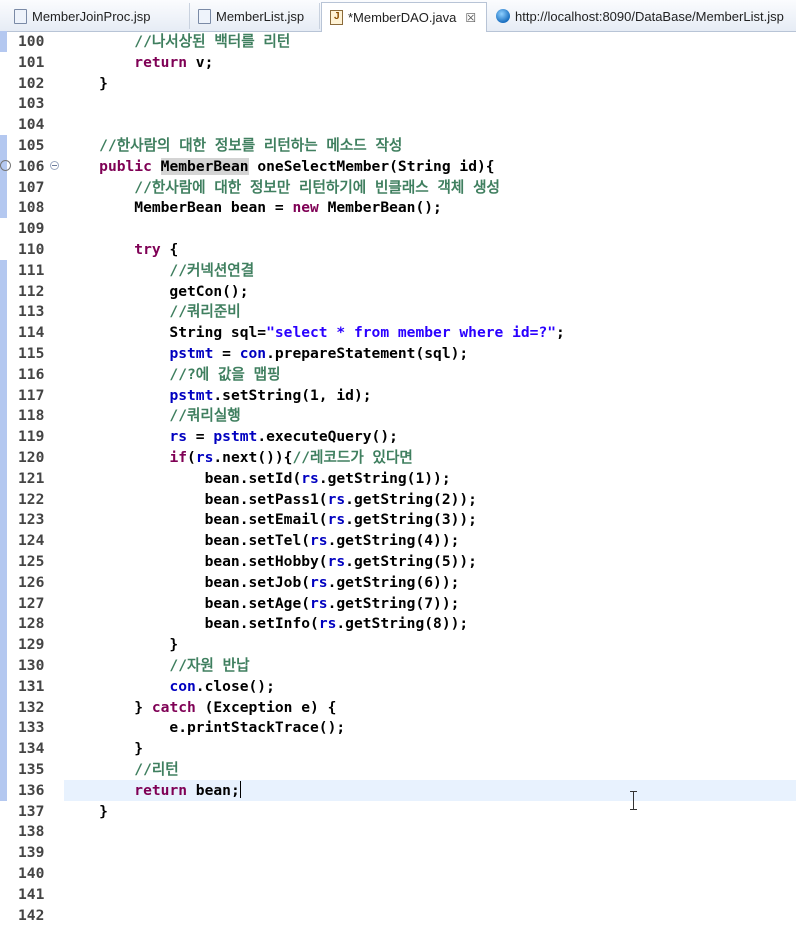 The width and height of the screenshot is (796, 926). Describe the element at coordinates (398, 707) in the screenshot. I see `code-line: 132 } catch (Exception e) {` at that location.